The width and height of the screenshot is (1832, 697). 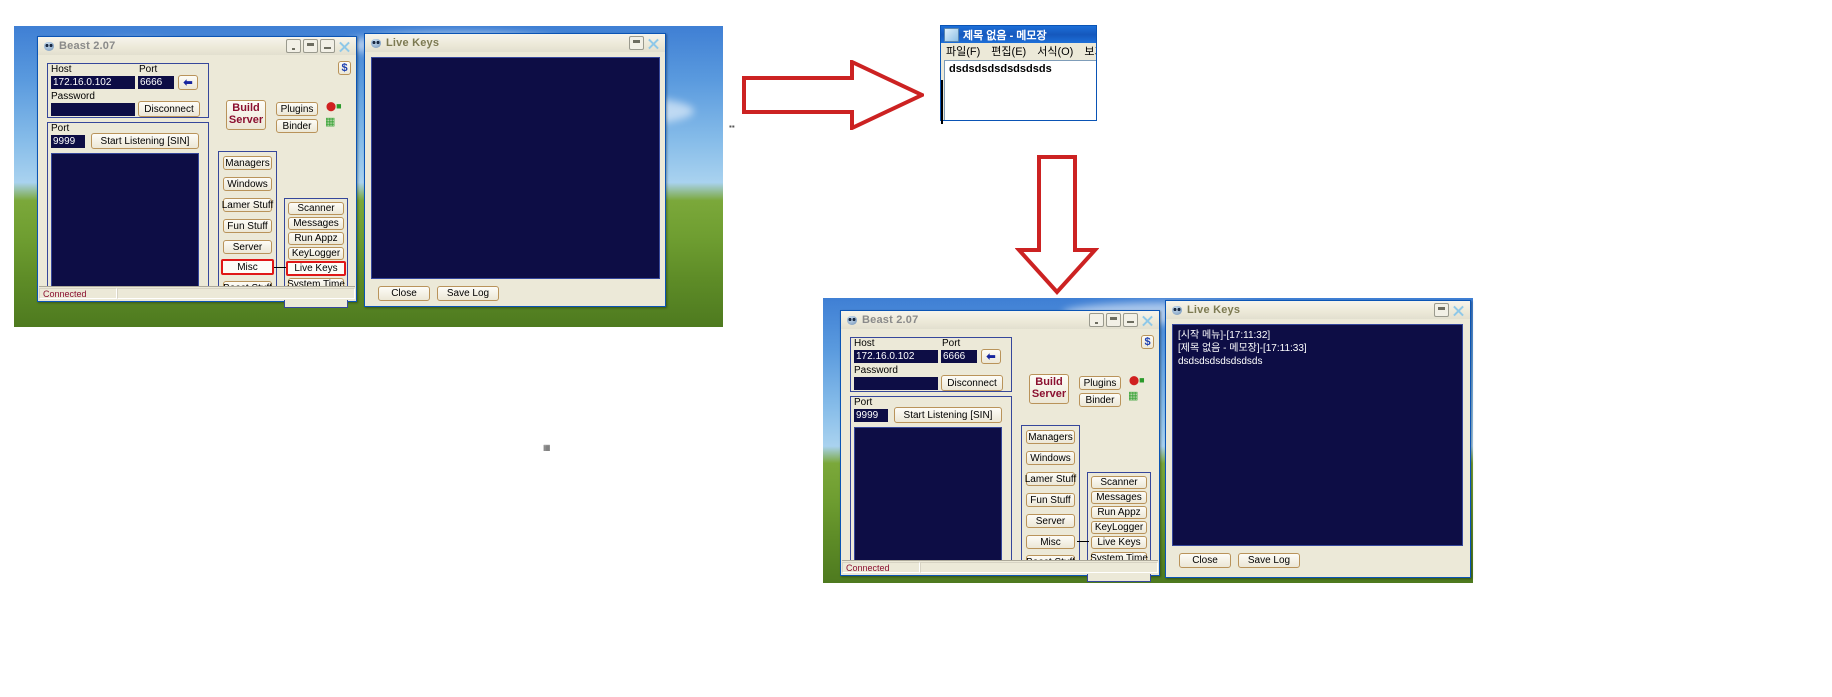 What do you see at coordinates (78, 293) in the screenshot?
I see `status-text: Connected` at bounding box center [78, 293].